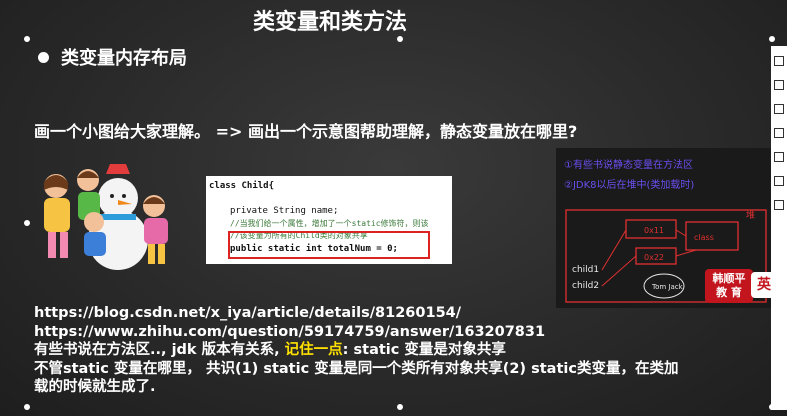 This screenshot has height=416, width=787. What do you see at coordinates (43, 57) in the screenshot?
I see `bullet-dot-icon` at bounding box center [43, 57].